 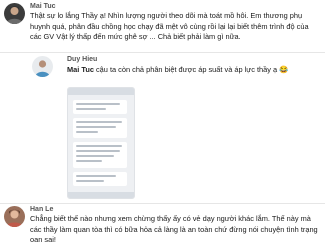 I want to click on comment-author: Han Le, so click(x=41, y=209).